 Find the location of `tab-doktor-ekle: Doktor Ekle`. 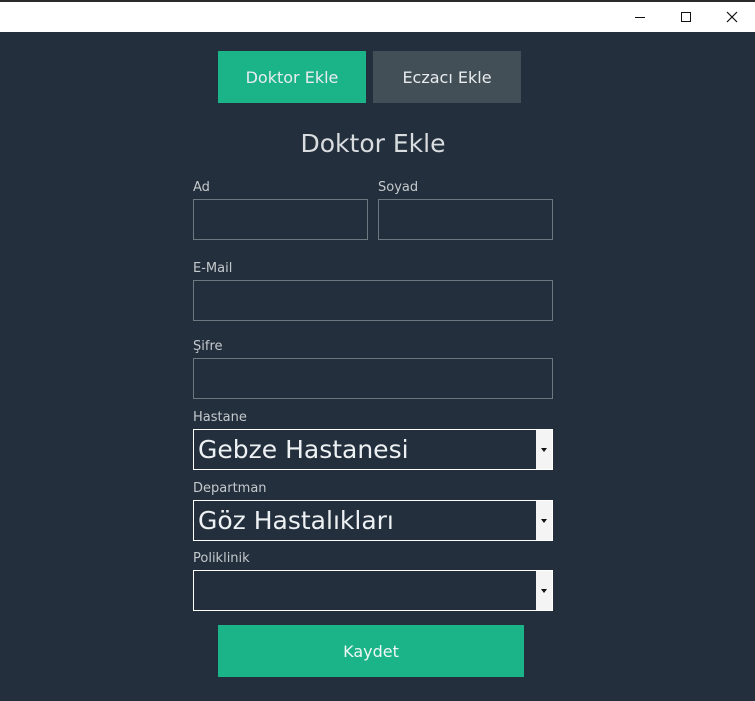

tab-doktor-ekle: Doktor Ekle is located at coordinates (292, 77).